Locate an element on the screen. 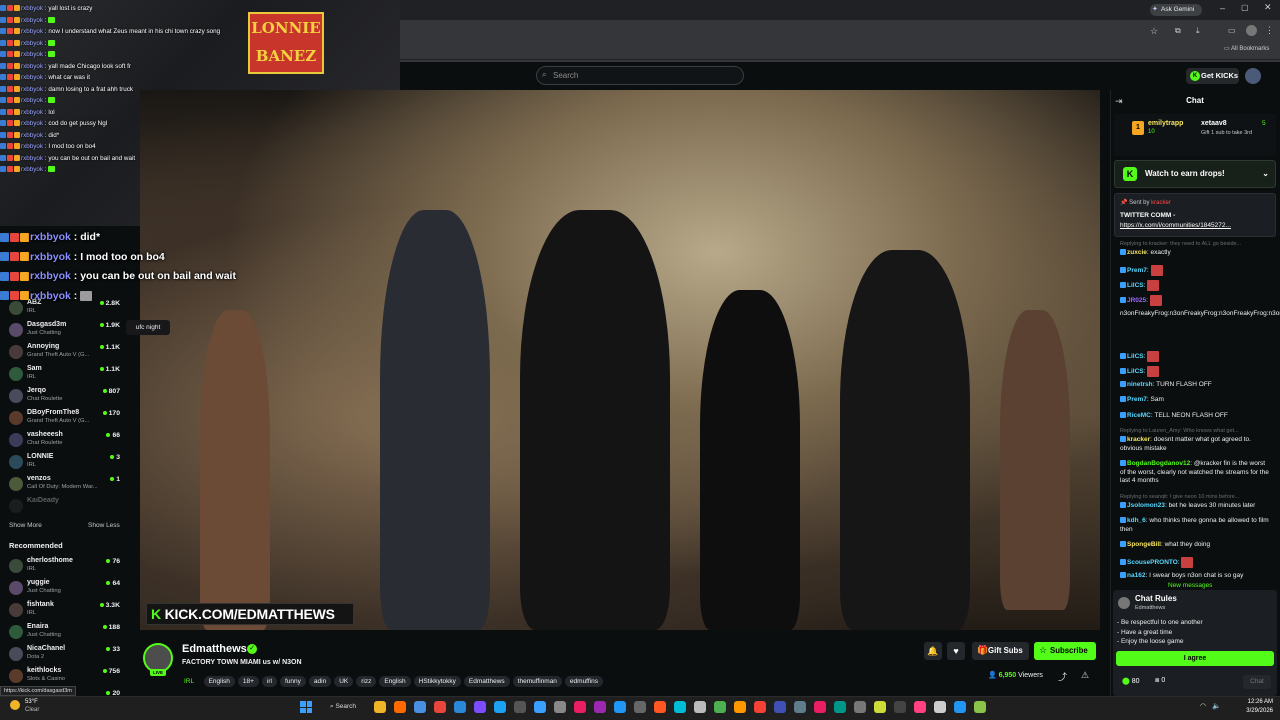 This screenshot has height=720, width=1280. chat-username: kracker is located at coordinates (1138, 439).